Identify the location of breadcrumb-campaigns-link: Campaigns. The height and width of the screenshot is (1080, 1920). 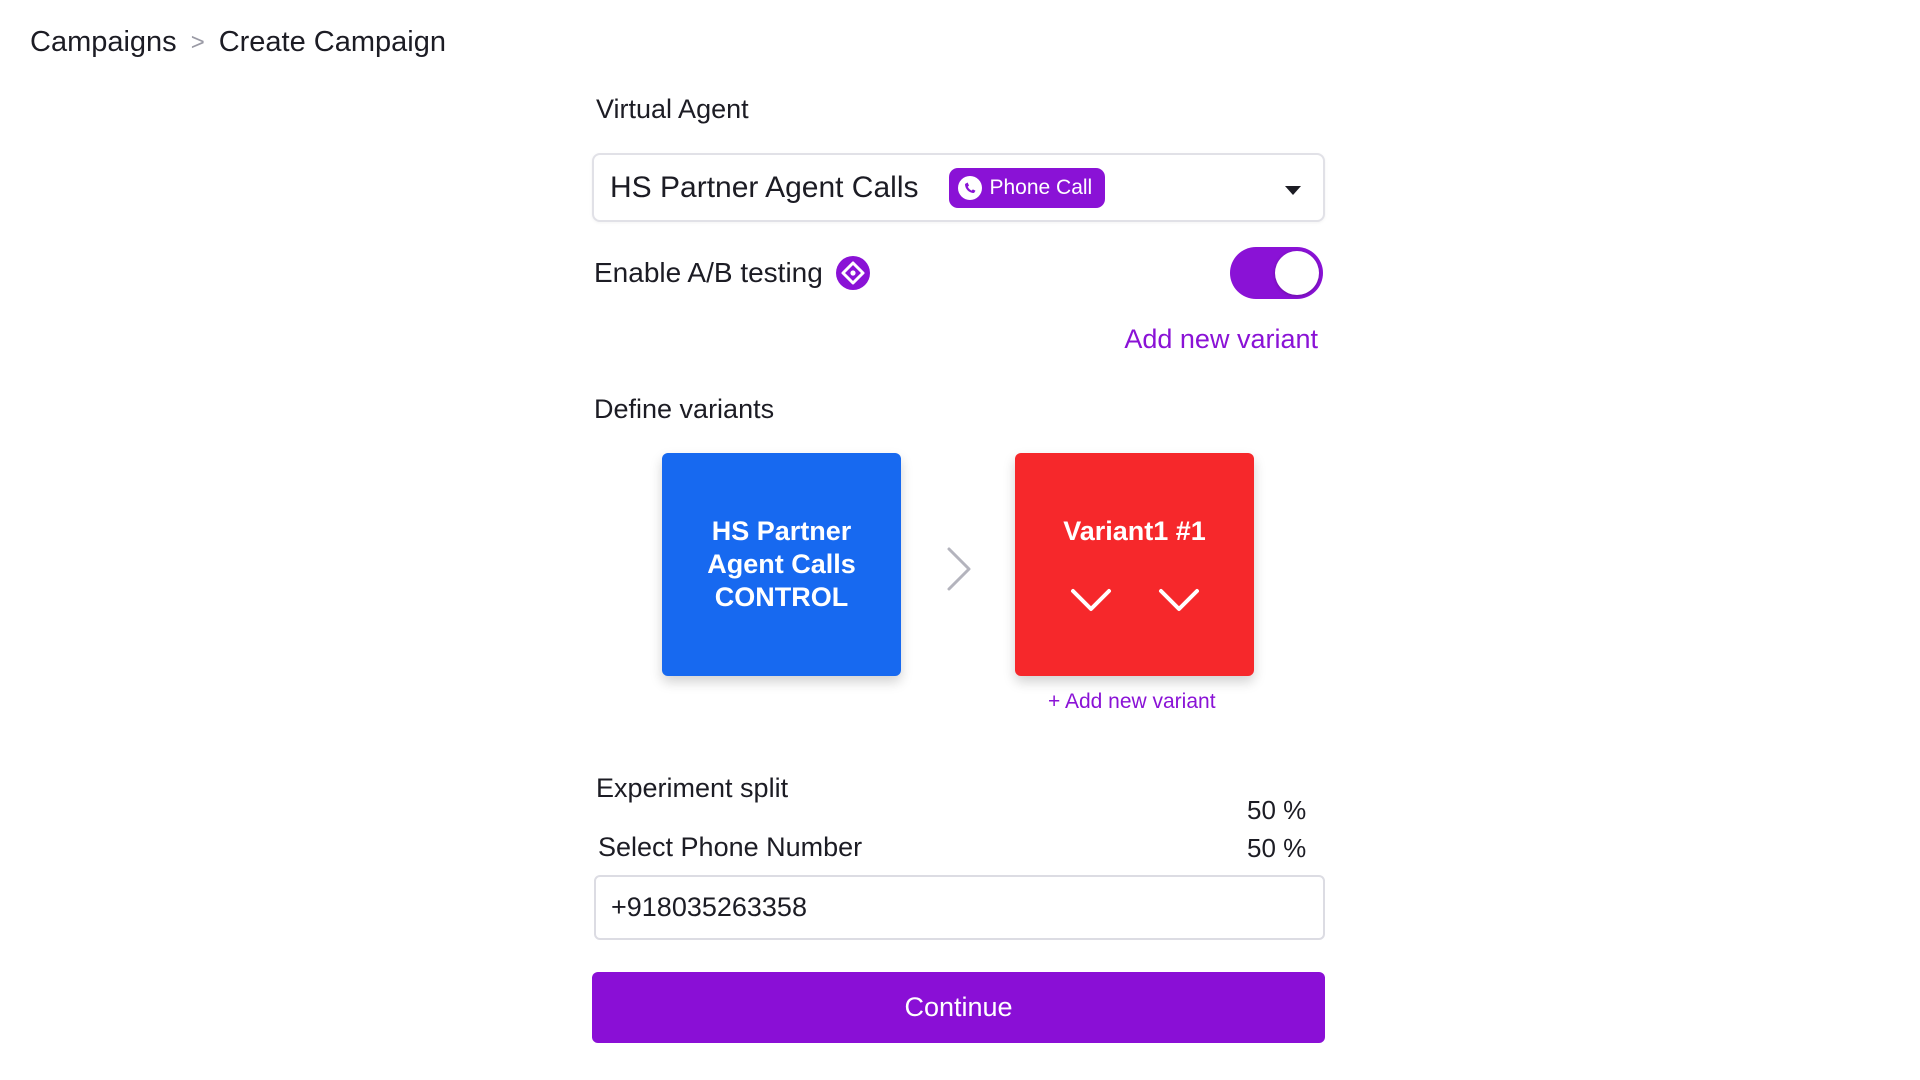
(103, 42).